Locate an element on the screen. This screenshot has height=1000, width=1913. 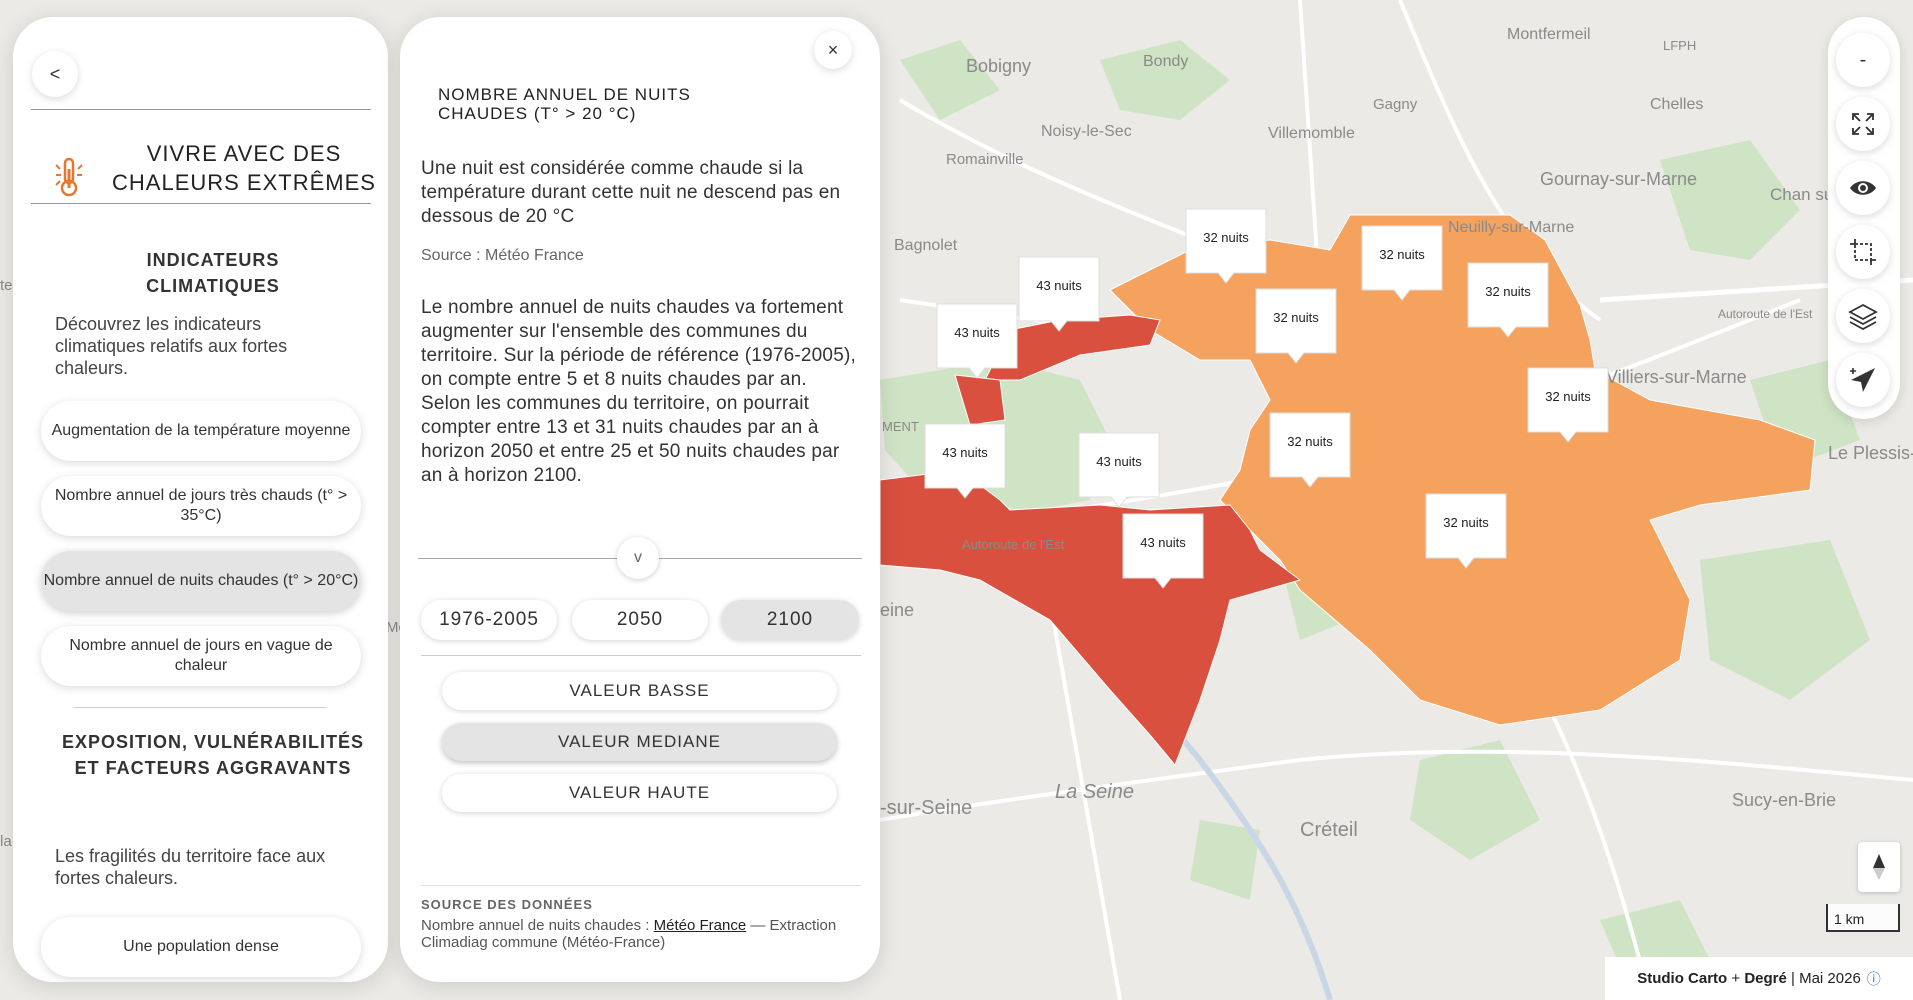
place-label: Bobigny is located at coordinates (998, 66).